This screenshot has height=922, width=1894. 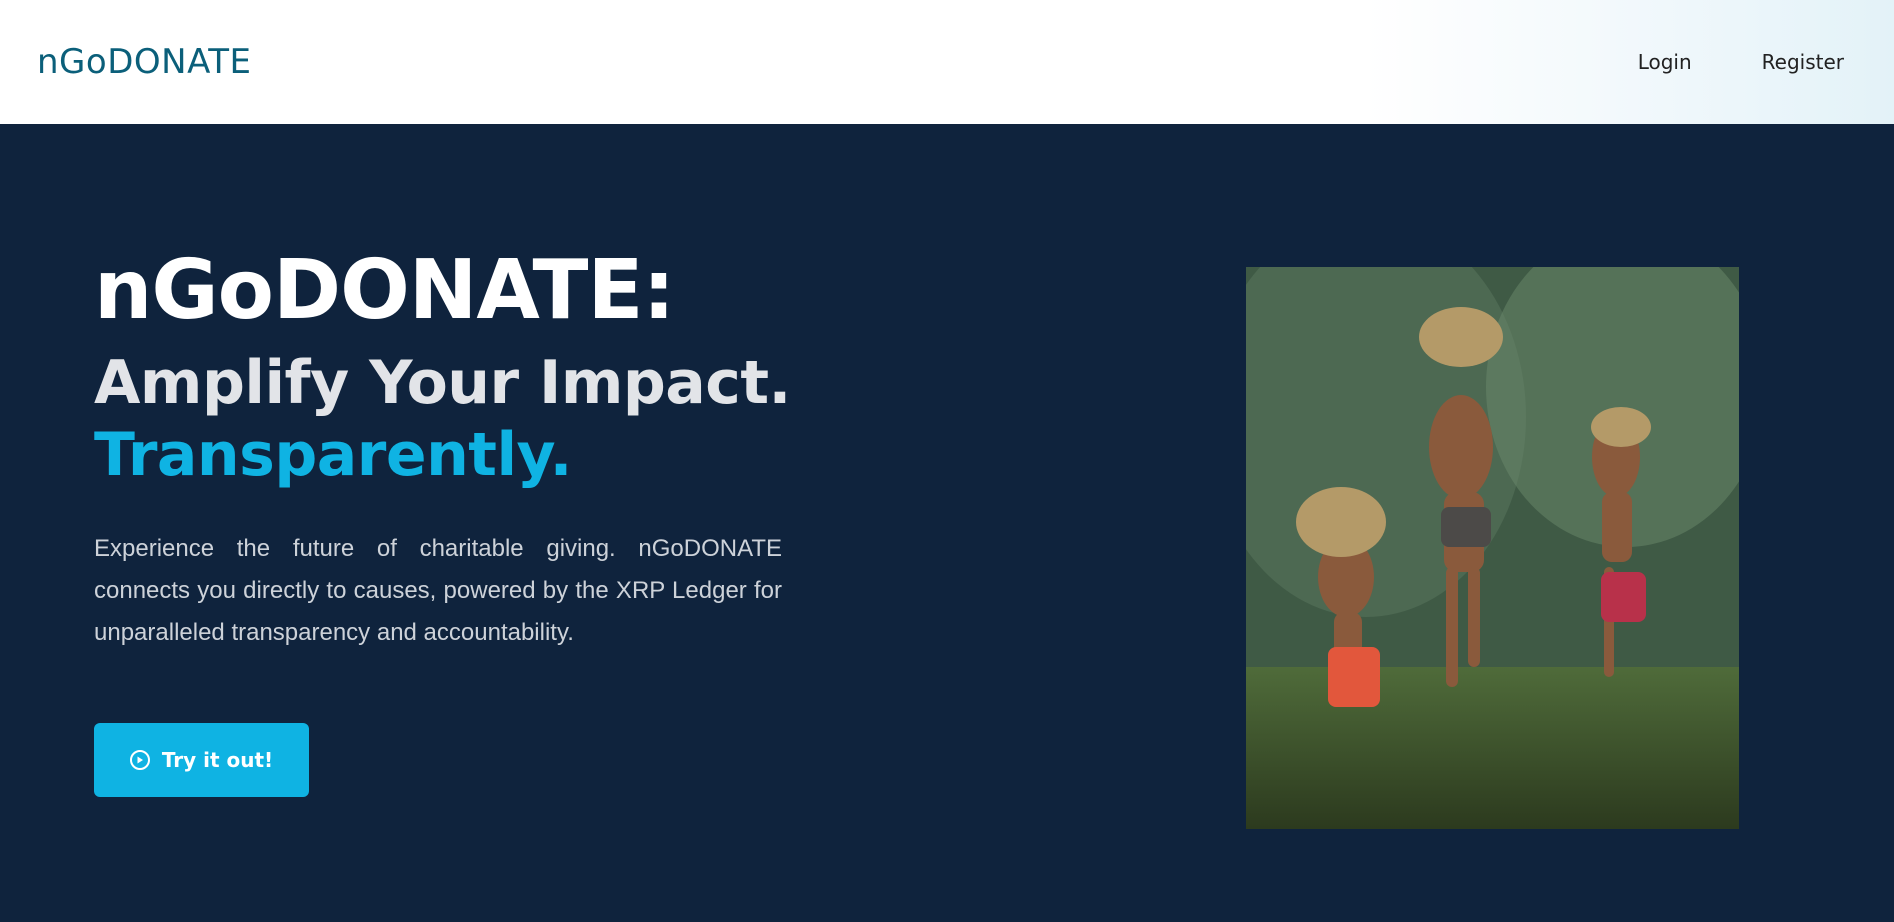 What do you see at coordinates (947, 62) in the screenshot?
I see `navbar: nGoDONATE Login Register` at bounding box center [947, 62].